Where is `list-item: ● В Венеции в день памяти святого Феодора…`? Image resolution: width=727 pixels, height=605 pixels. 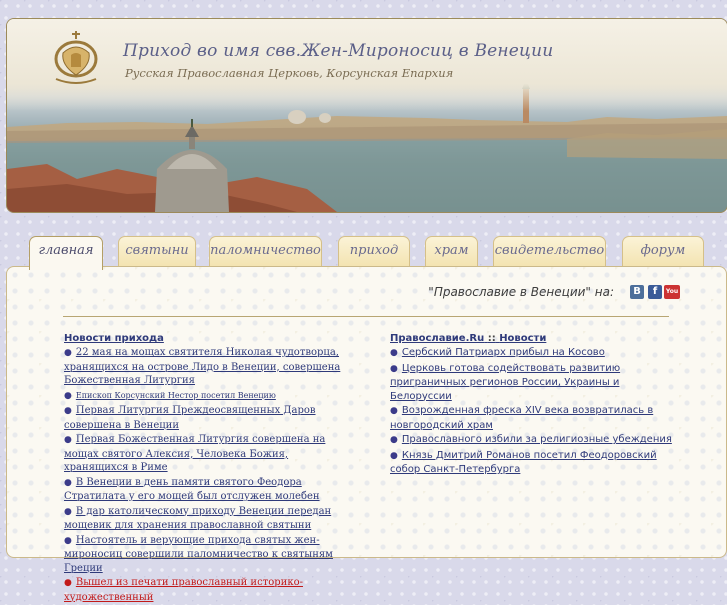 list-item: ● В Венеции в день памяти святого Феодора… is located at coordinates (204, 490).